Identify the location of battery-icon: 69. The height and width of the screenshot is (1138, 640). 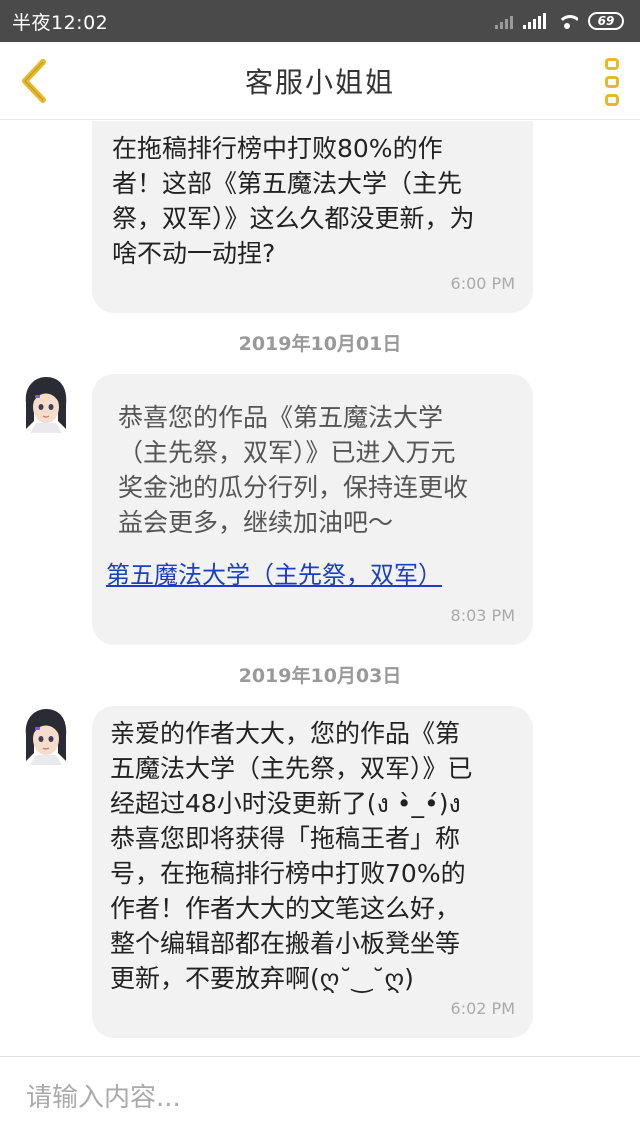
(606, 21).